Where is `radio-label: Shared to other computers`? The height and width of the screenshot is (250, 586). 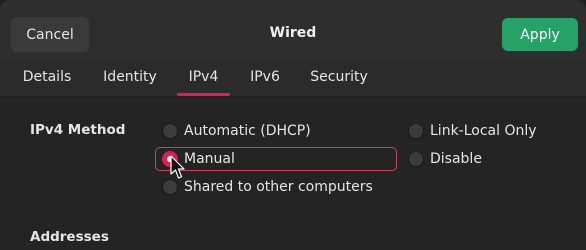 radio-label: Shared to other computers is located at coordinates (278, 187).